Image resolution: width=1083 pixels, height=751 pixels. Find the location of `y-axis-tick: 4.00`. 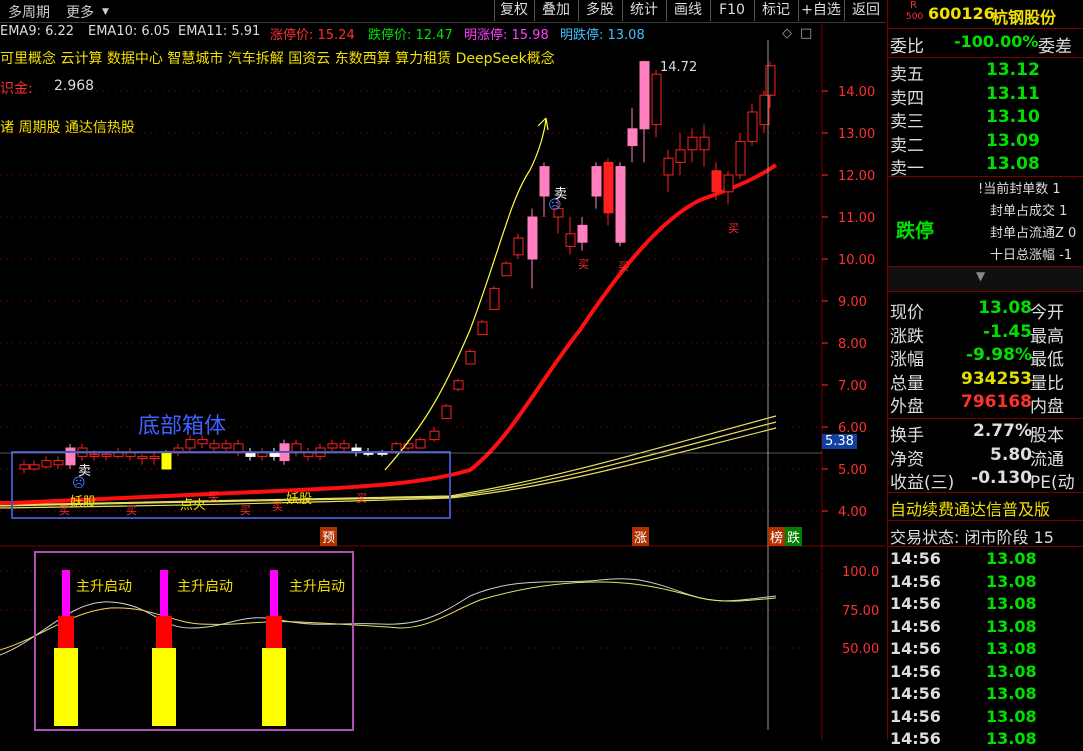

y-axis-tick: 4.00 is located at coordinates (852, 512).